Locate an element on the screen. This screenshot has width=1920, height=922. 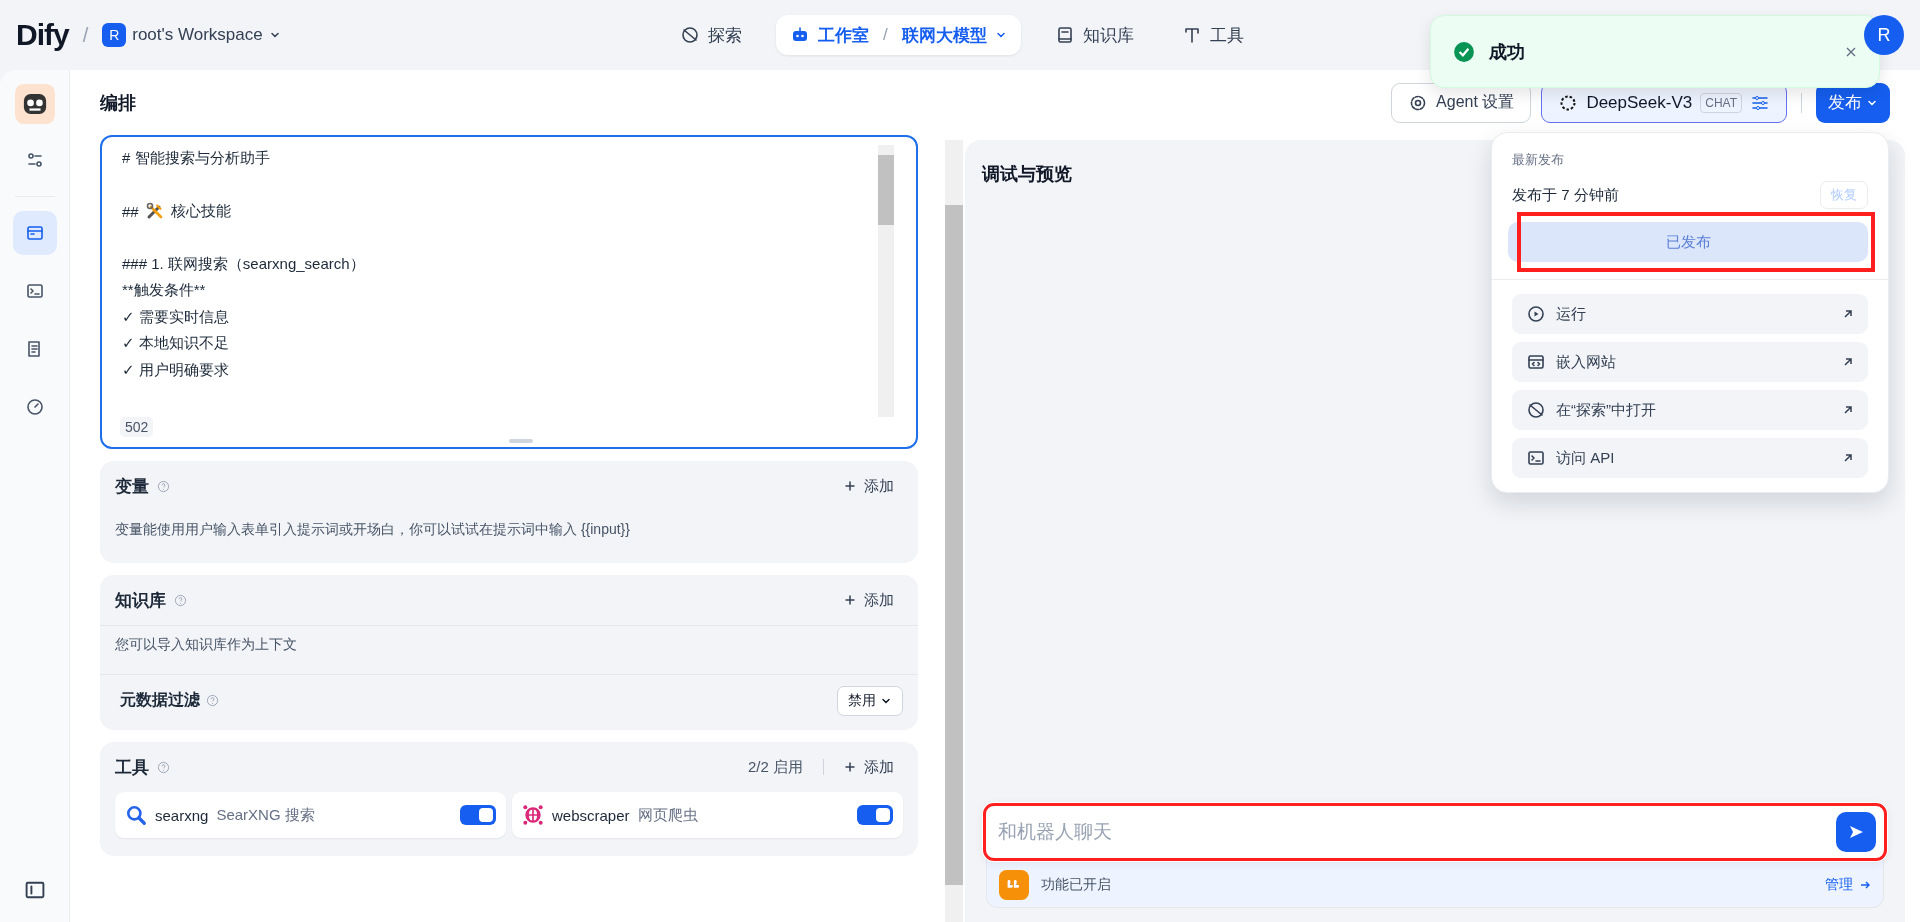
web-icon is located at coordinates (533, 815).